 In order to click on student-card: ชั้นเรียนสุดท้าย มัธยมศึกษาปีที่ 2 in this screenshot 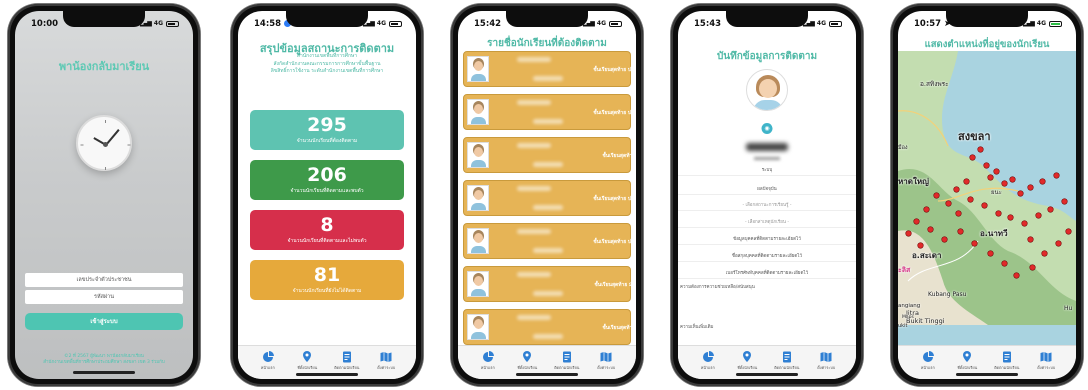, I will do `click(549, 284)`.